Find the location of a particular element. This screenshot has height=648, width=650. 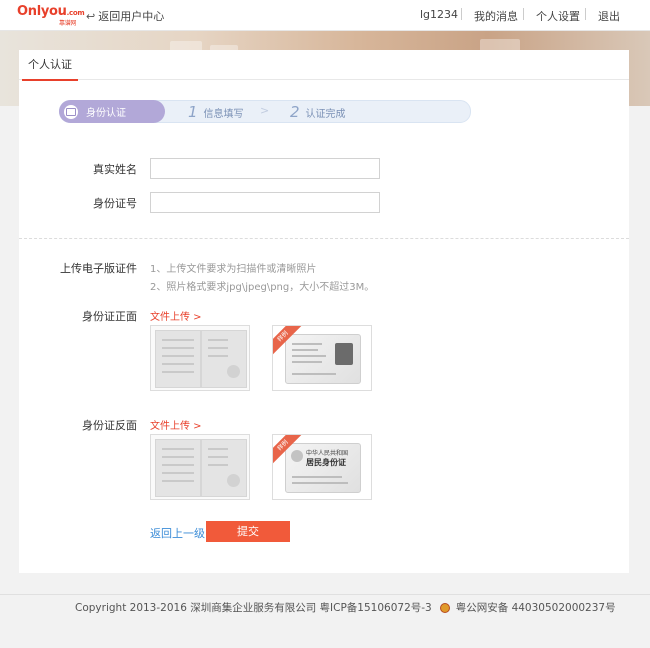

upload-front-placeholder is located at coordinates (200, 358).